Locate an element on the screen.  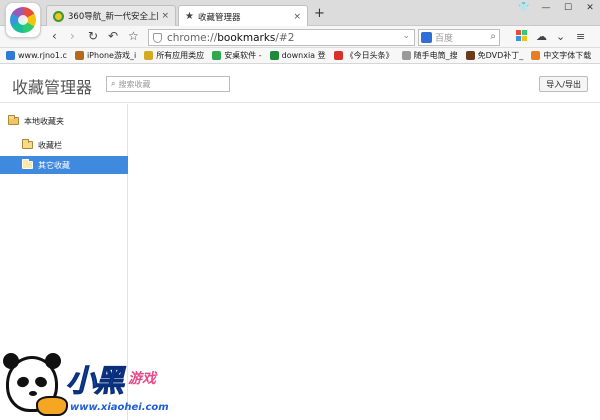
bookmark-label: www.rjno1.c is located at coordinates (42, 55).